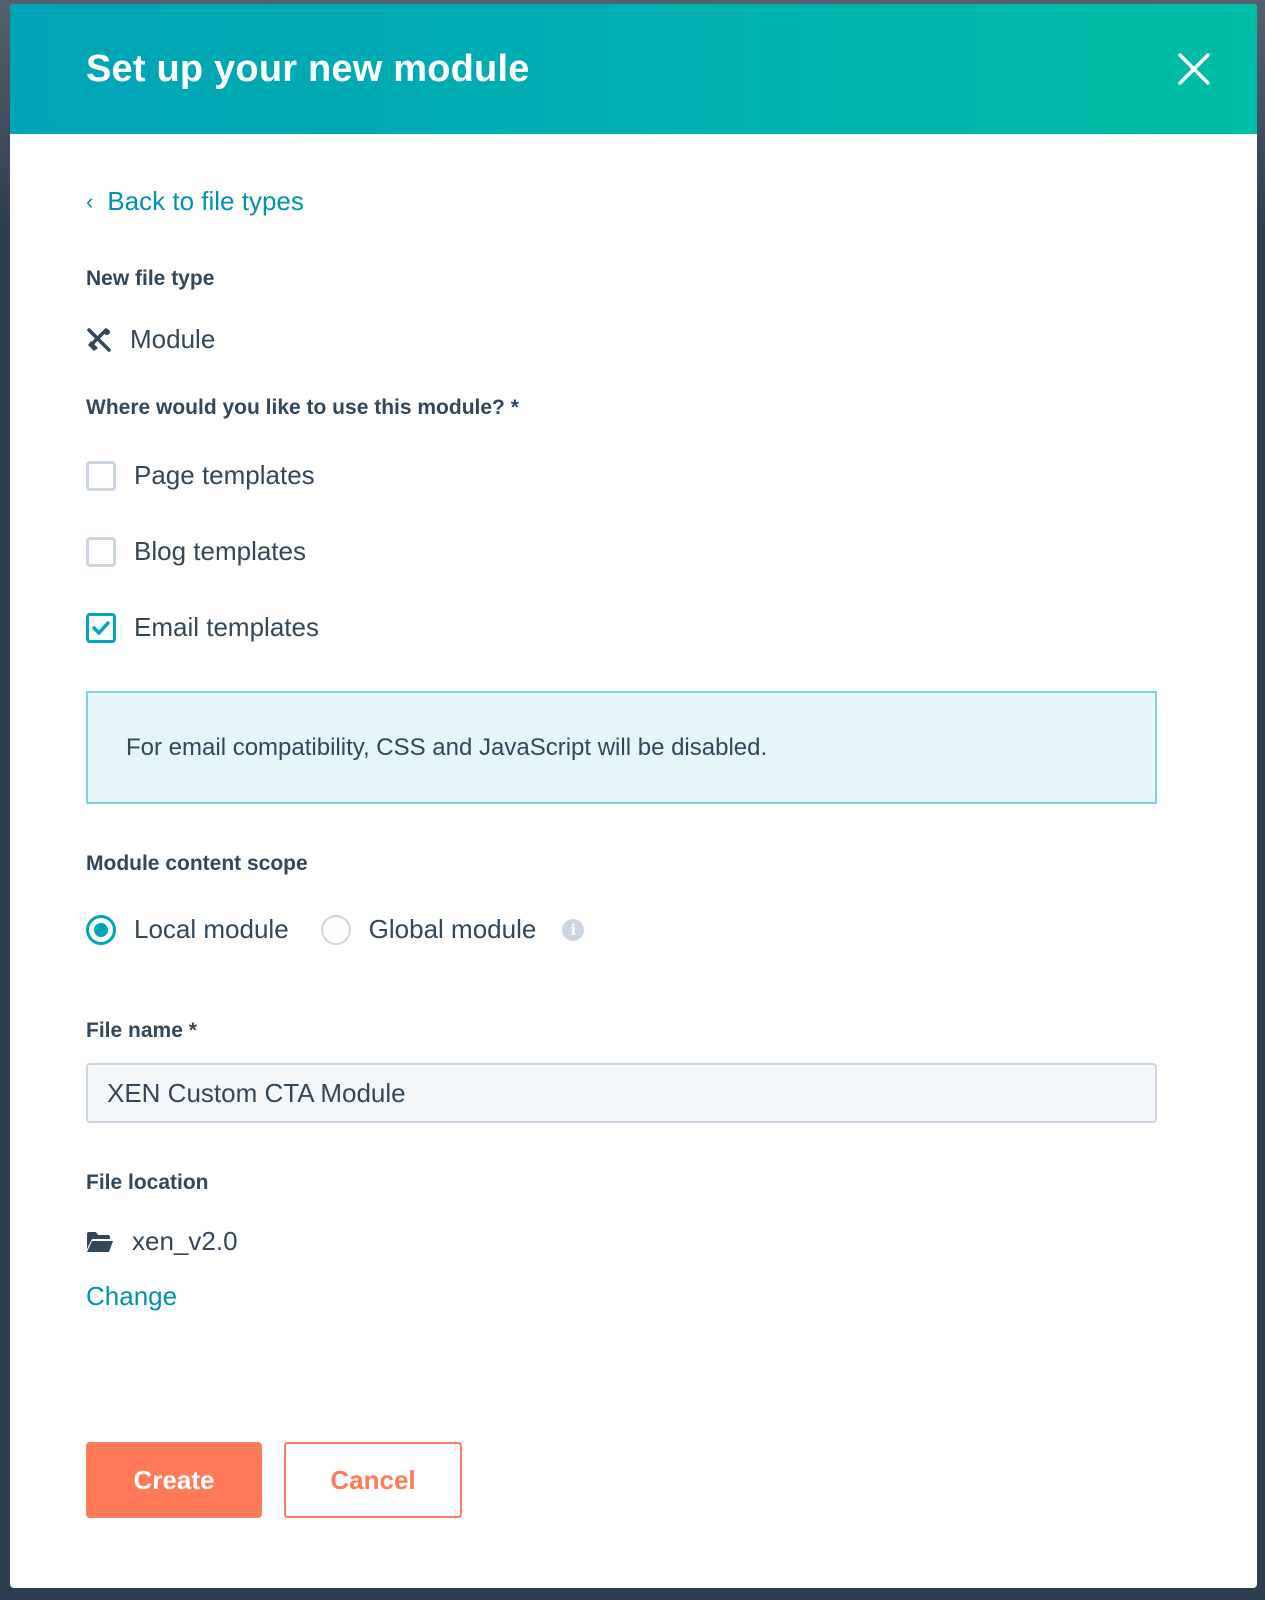  I want to click on tools-icon, so click(99, 339).